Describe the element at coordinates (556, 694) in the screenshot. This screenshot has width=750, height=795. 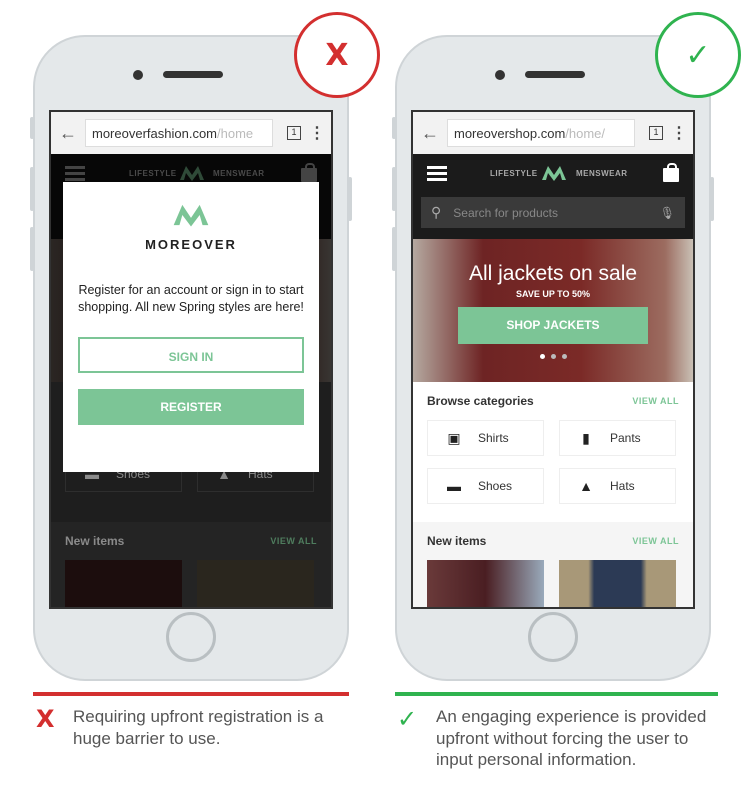
I see `divider-good` at that location.